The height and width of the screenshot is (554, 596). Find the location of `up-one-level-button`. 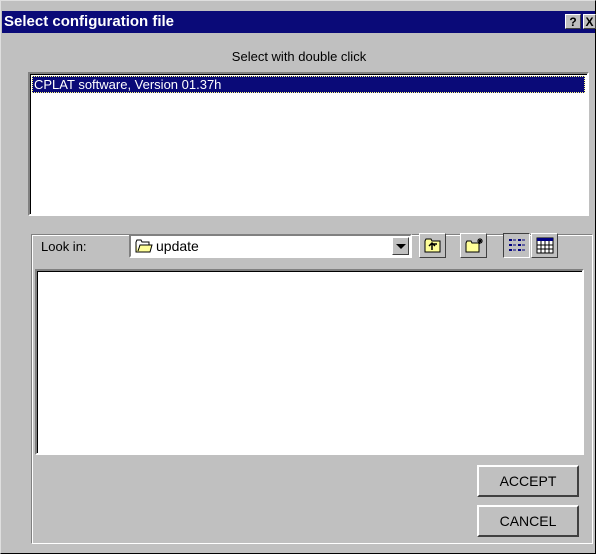

up-one-level-button is located at coordinates (432, 245).